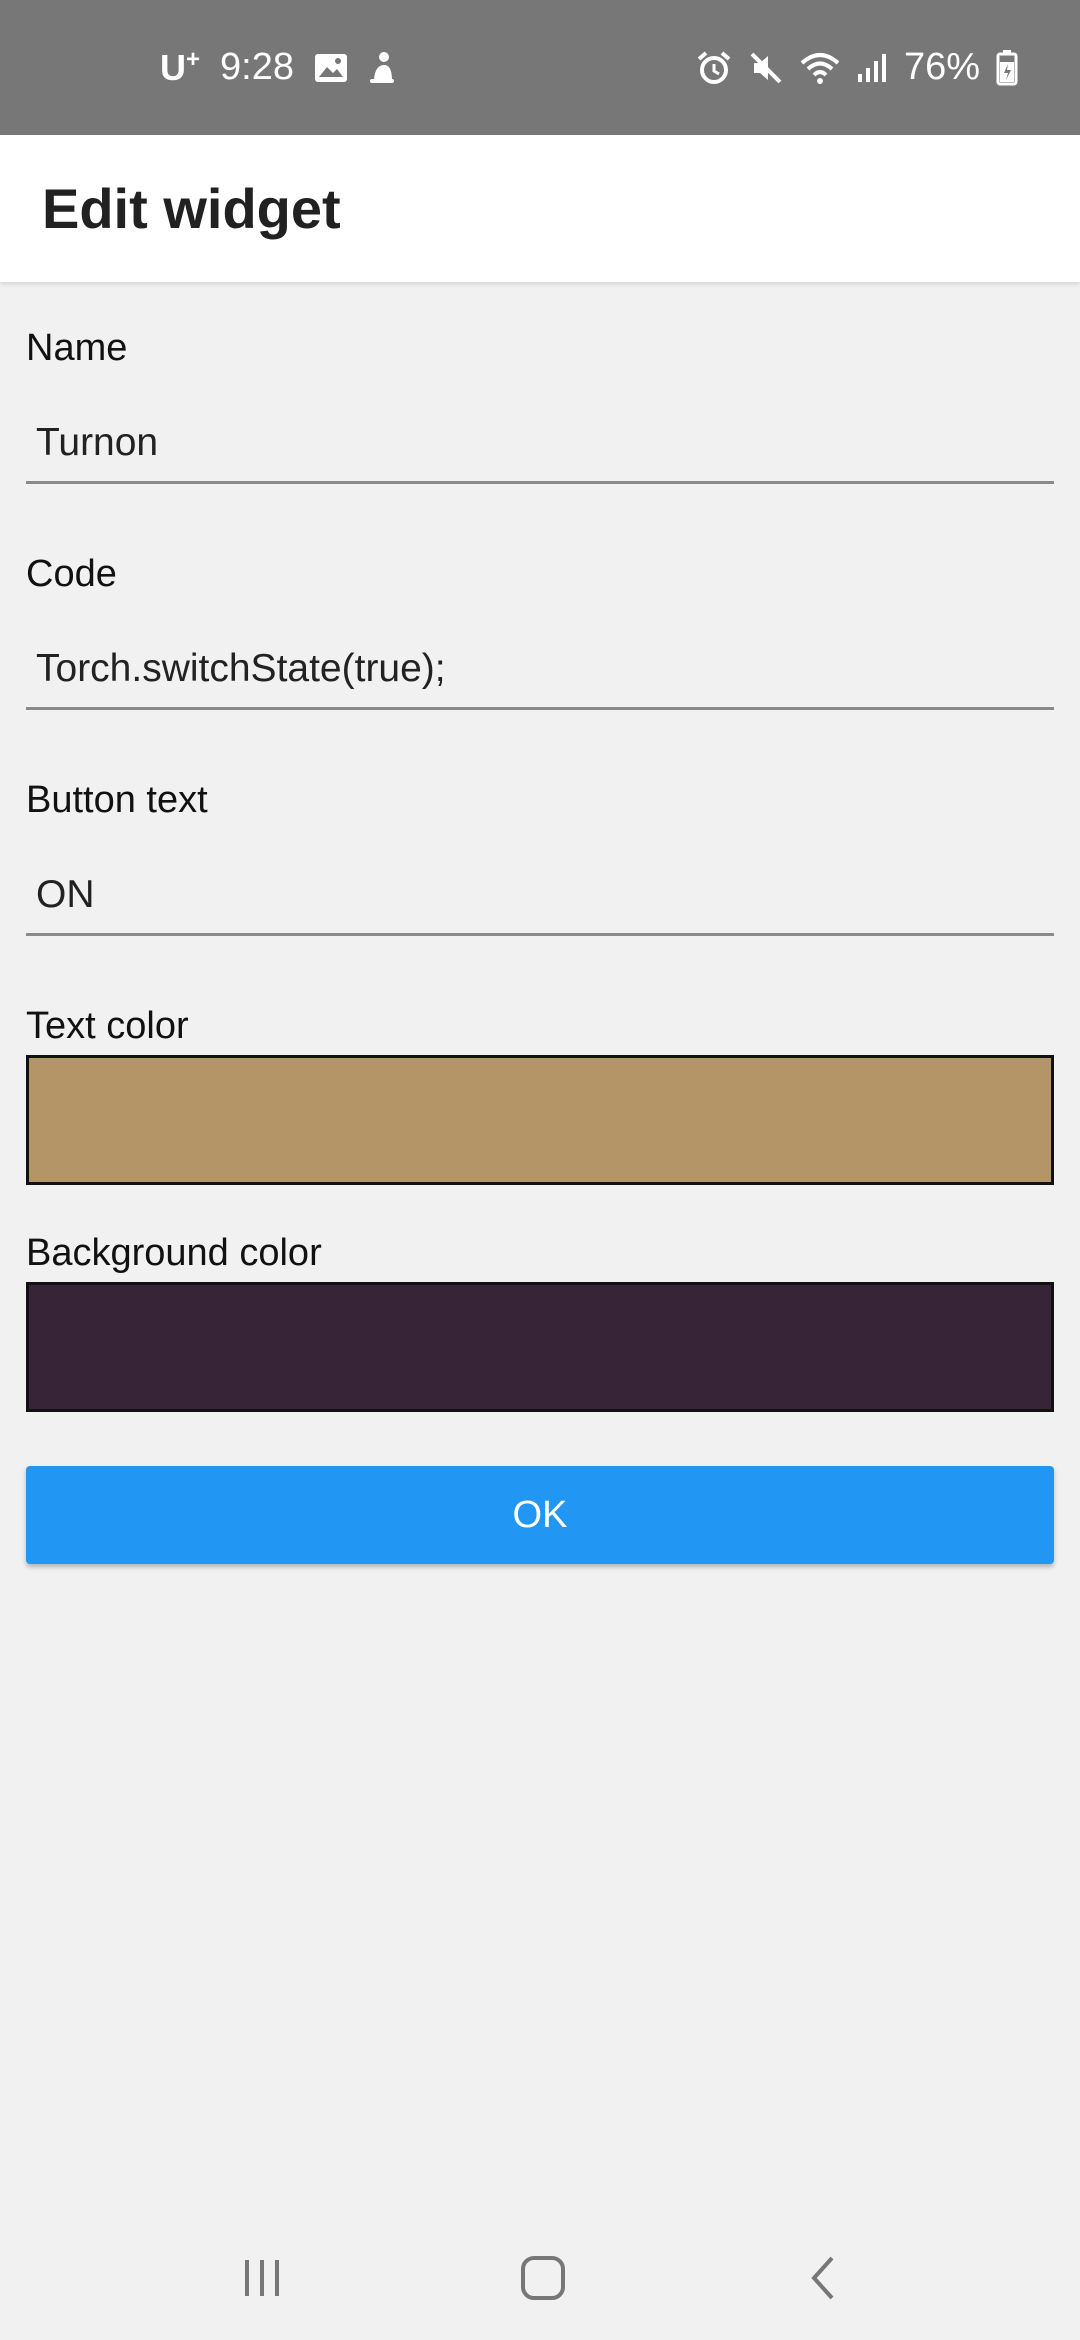 The height and width of the screenshot is (2340, 1080). Describe the element at coordinates (872, 68) in the screenshot. I see `signal-icon` at that location.